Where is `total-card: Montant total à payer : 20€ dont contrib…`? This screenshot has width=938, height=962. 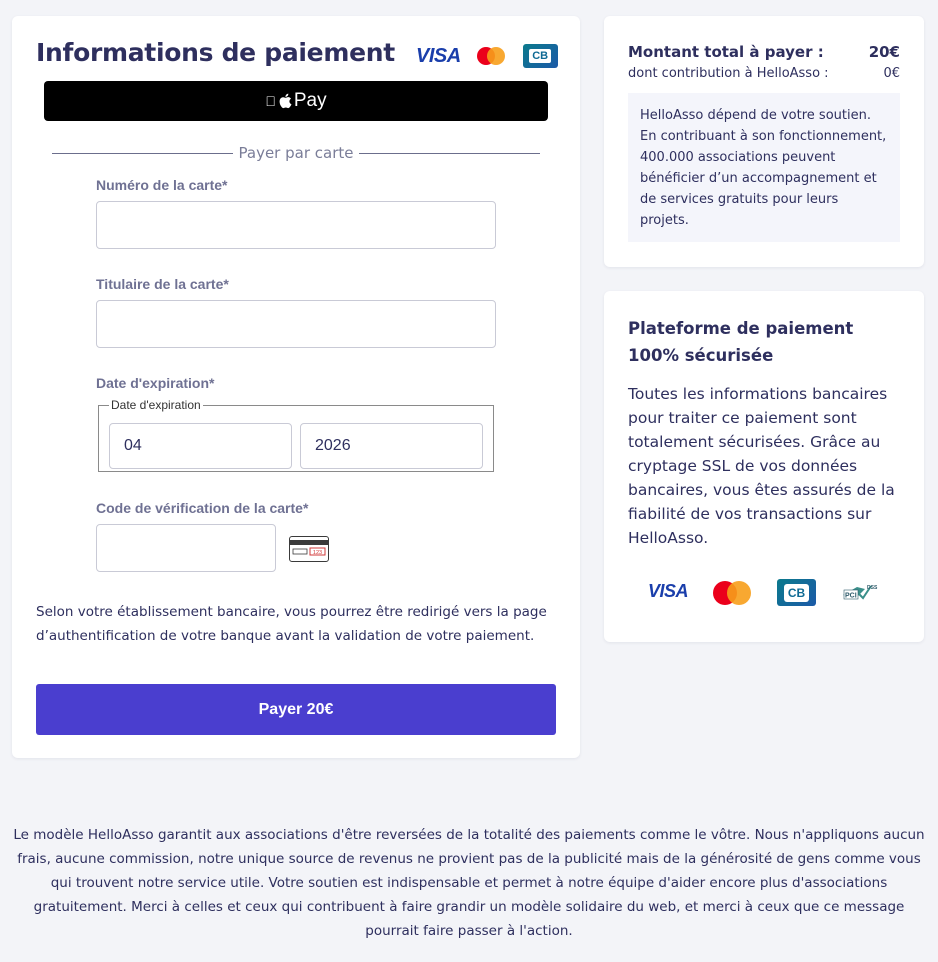
total-card: Montant total à payer : 20€ dont contrib… is located at coordinates (764, 141).